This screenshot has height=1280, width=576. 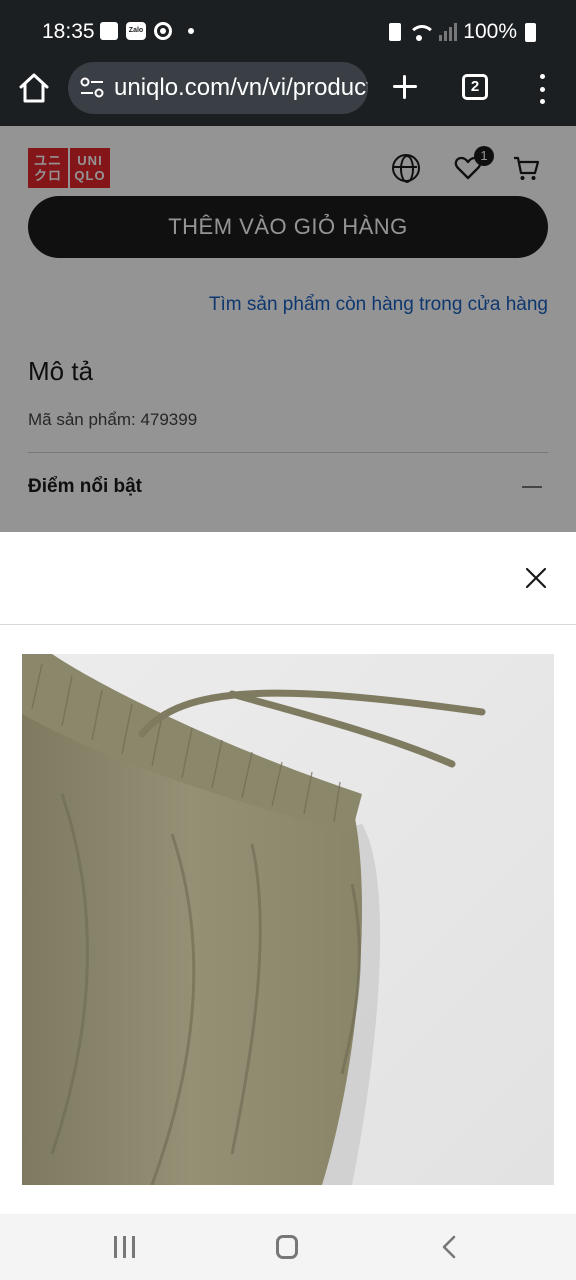 What do you see at coordinates (475, 87) in the screenshot?
I see `tab-switcher-button: 2` at bounding box center [475, 87].